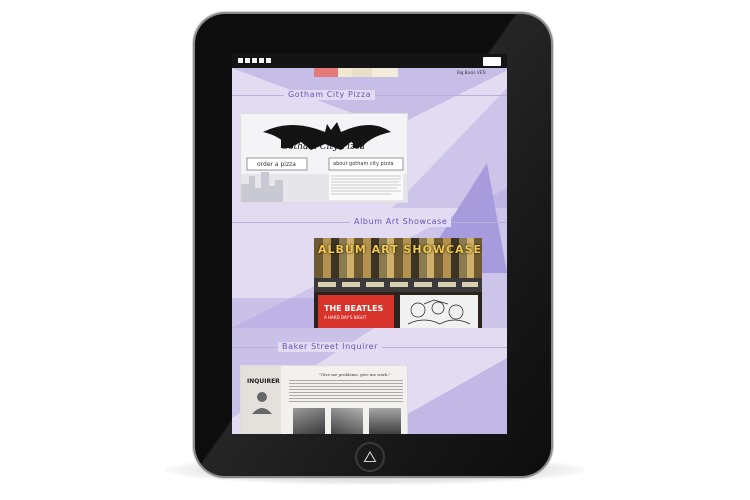  I want to click on revolver-sketch, so click(439, 312).